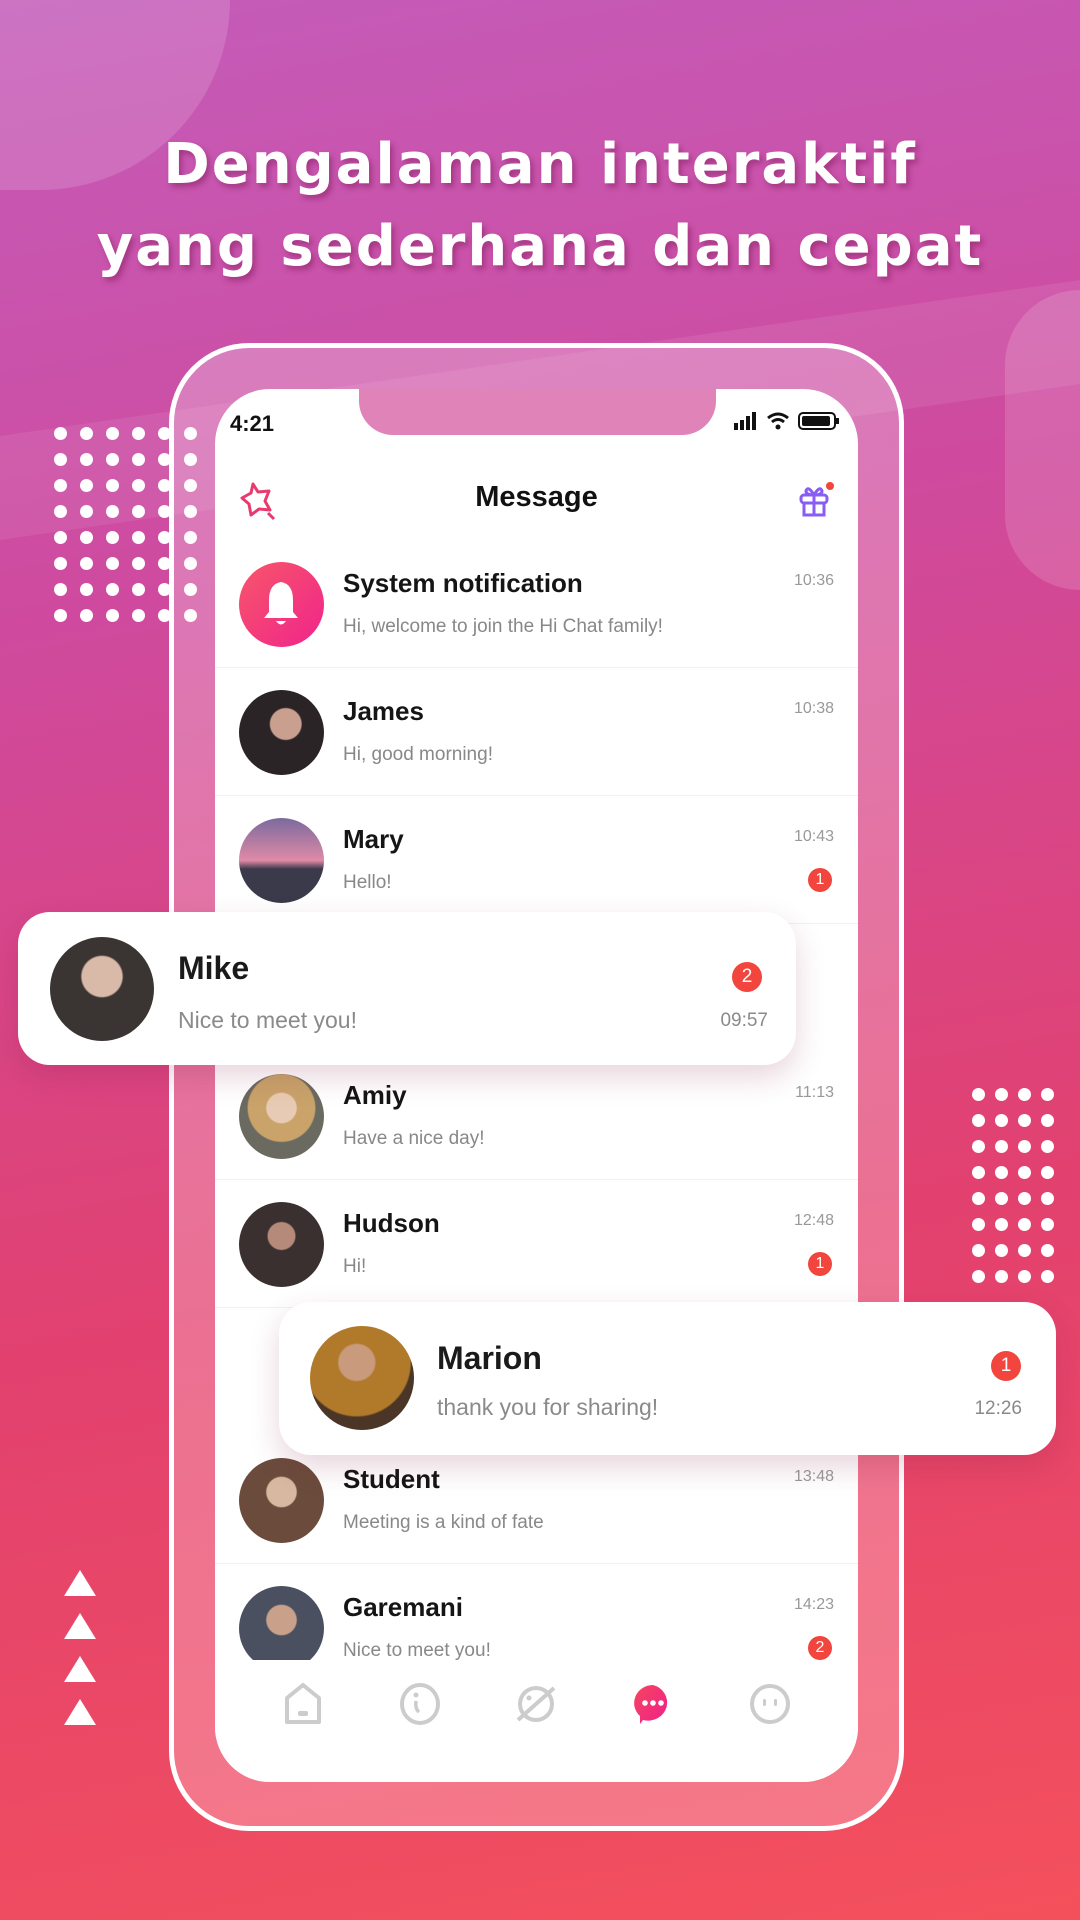 This screenshot has width=1080, height=1920. Describe the element at coordinates (998, 1408) in the screenshot. I see `message-time: 12:26` at that location.